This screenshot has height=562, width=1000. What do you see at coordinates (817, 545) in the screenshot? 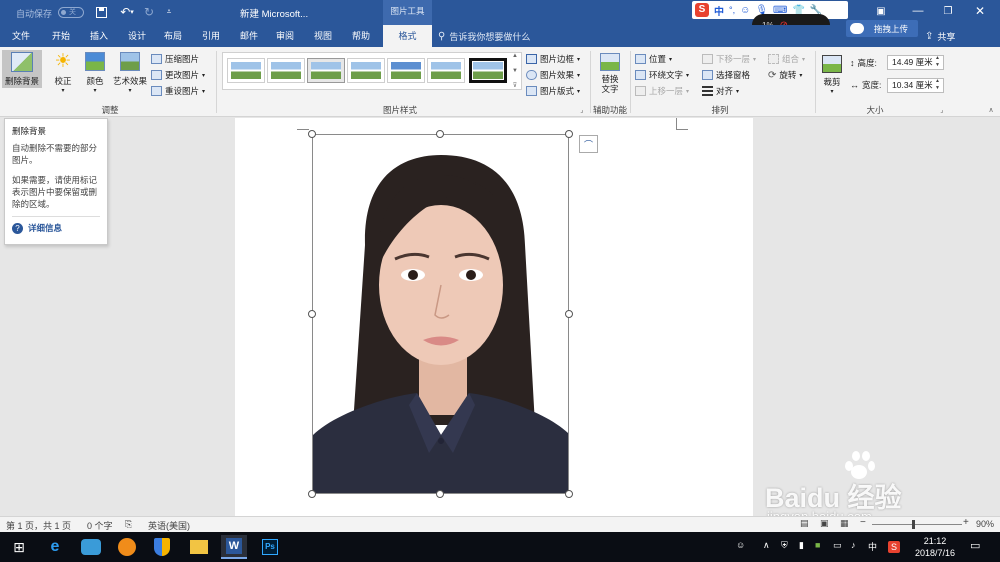
I see `nvidia-icon: ■` at bounding box center [817, 545].